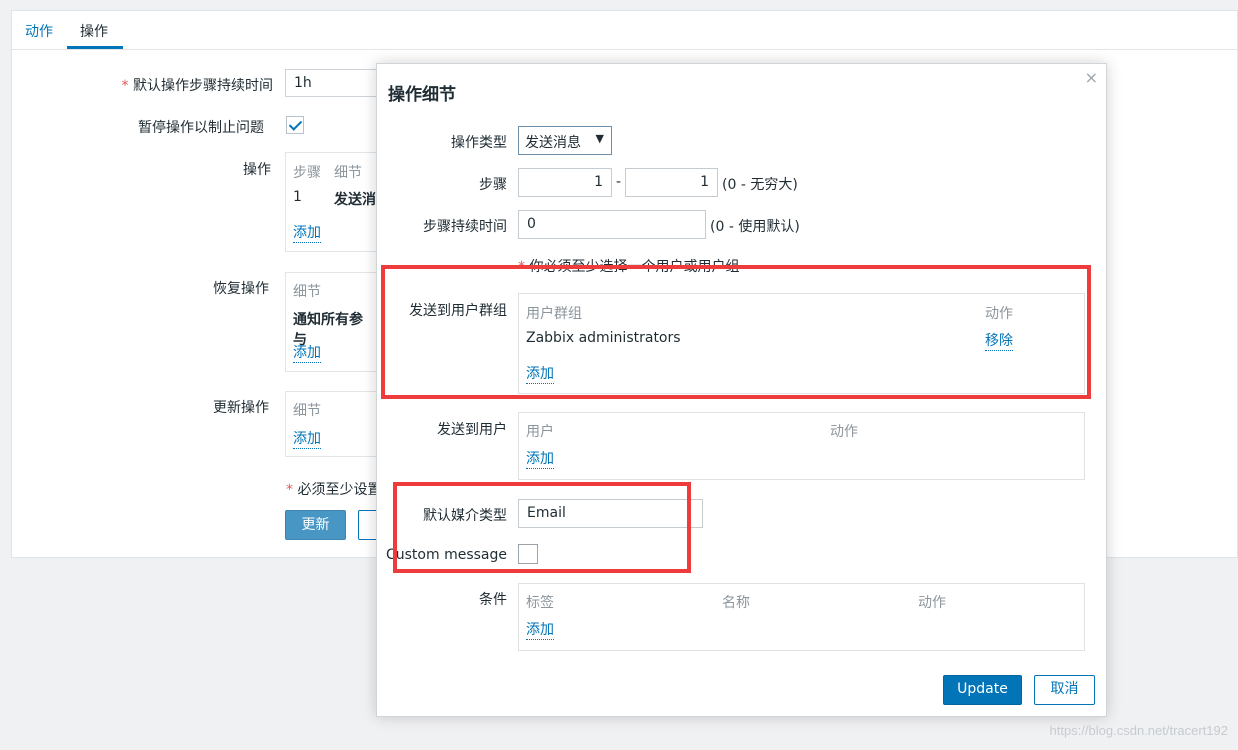 This screenshot has height=750, width=1238. What do you see at coordinates (801, 617) in the screenshot?
I see `conditions-table: 标签 名称 动作 添加` at bounding box center [801, 617].